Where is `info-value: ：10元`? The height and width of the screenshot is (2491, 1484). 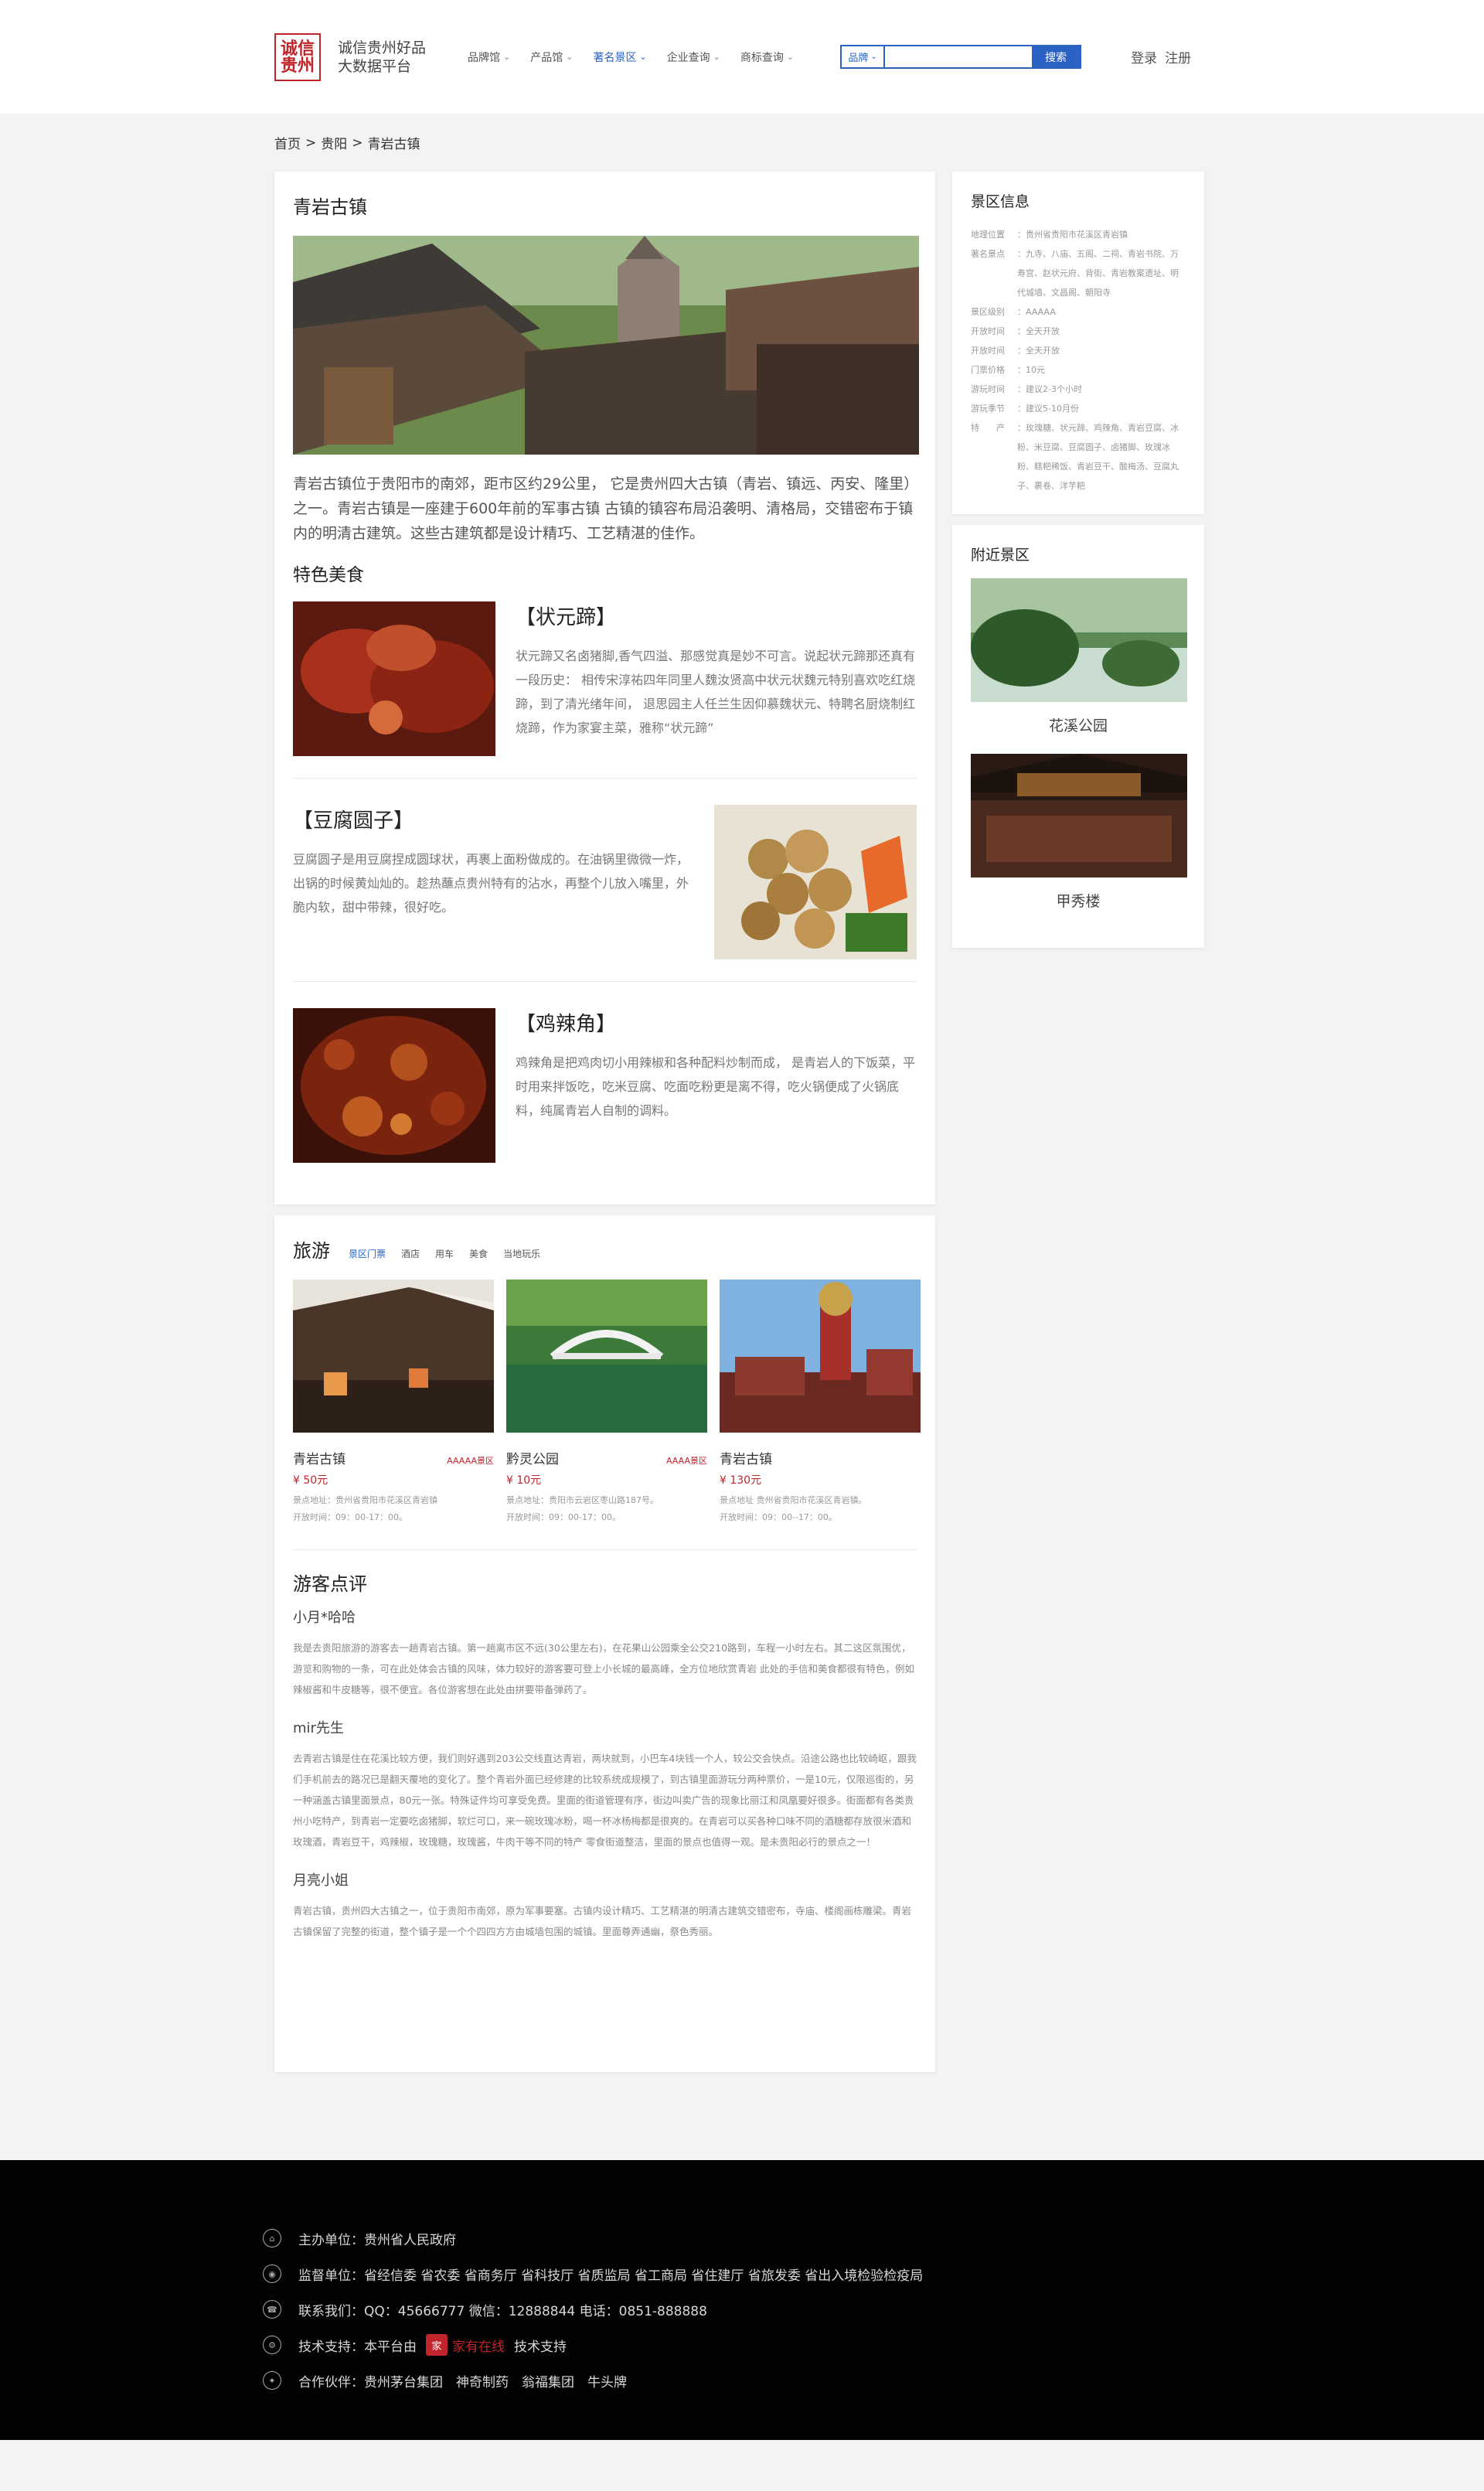
info-value: ：10元 is located at coordinates (1031, 370).